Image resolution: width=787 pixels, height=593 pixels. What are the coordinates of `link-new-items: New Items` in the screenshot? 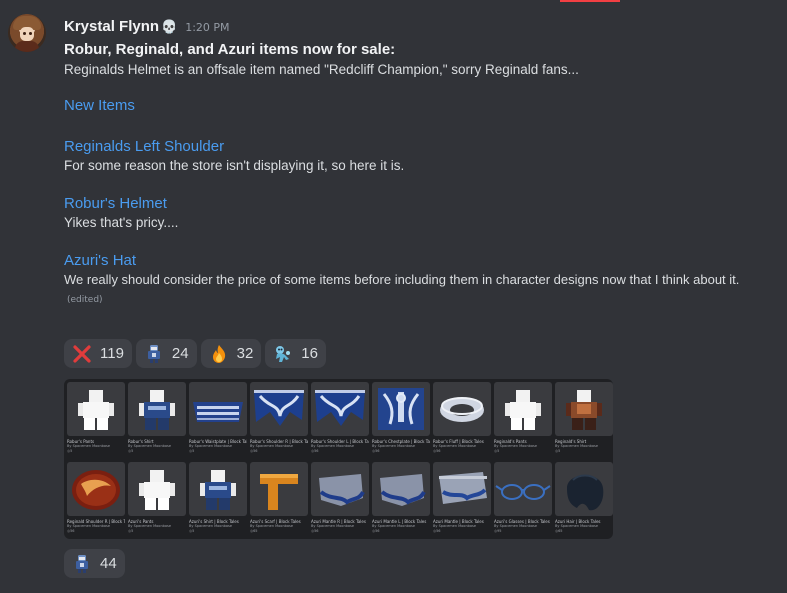 It's located at (418, 105).